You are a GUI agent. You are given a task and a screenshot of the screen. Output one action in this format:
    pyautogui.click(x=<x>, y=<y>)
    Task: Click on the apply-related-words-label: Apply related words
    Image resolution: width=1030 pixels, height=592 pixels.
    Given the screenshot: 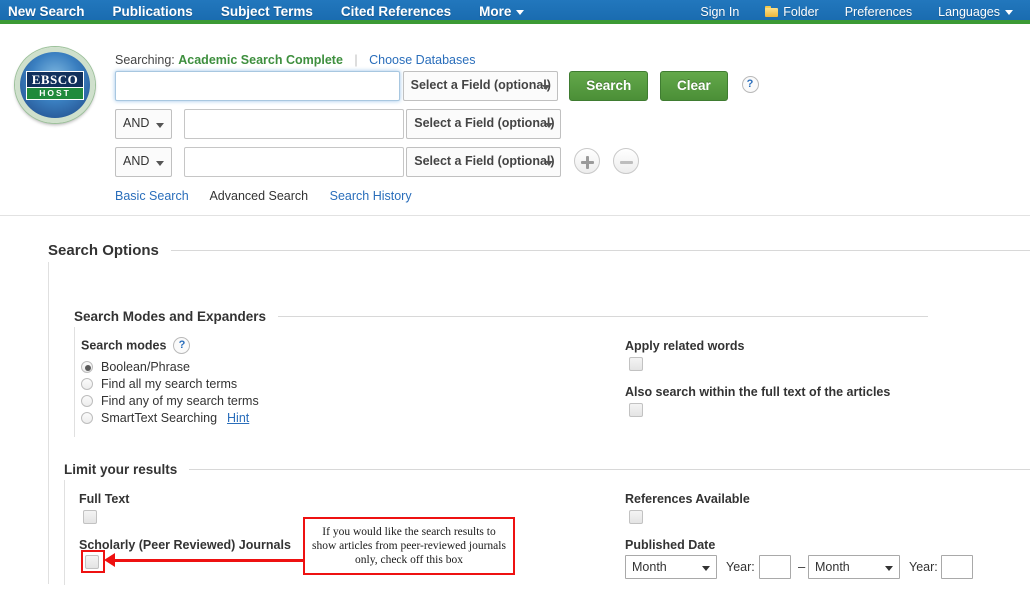 What is the action you would take?
    pyautogui.click(x=685, y=346)
    